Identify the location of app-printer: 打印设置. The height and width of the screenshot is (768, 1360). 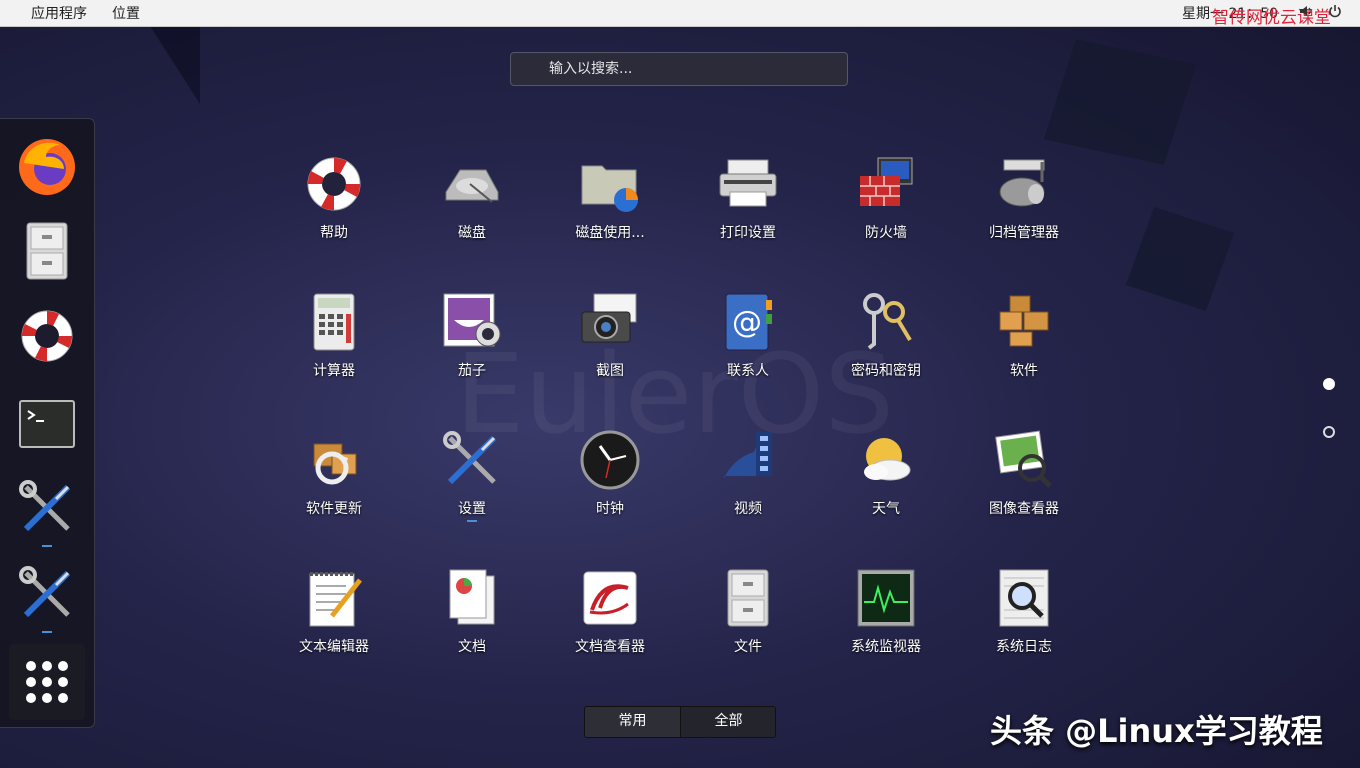
(748, 205).